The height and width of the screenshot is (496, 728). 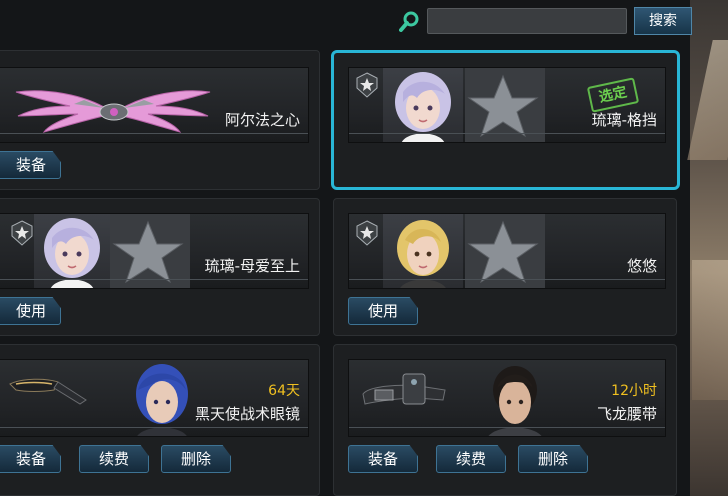 I want to click on duration-label: 64天, so click(x=284, y=391).